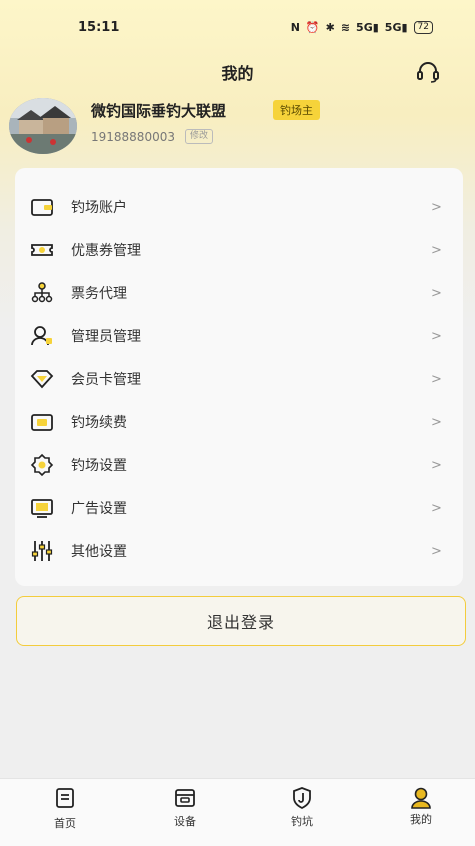 The image size is (475, 846). Describe the element at coordinates (41, 336) in the screenshot. I see `admin-icon` at that location.